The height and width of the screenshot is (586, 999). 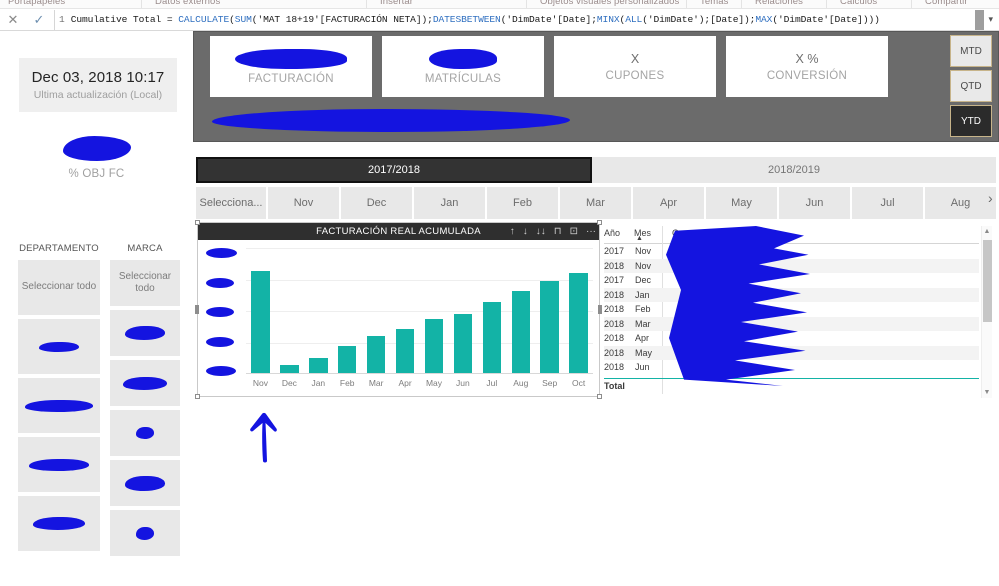 What do you see at coordinates (574, 231) in the screenshot?
I see `focus-mode-icon: ⊡` at bounding box center [574, 231].